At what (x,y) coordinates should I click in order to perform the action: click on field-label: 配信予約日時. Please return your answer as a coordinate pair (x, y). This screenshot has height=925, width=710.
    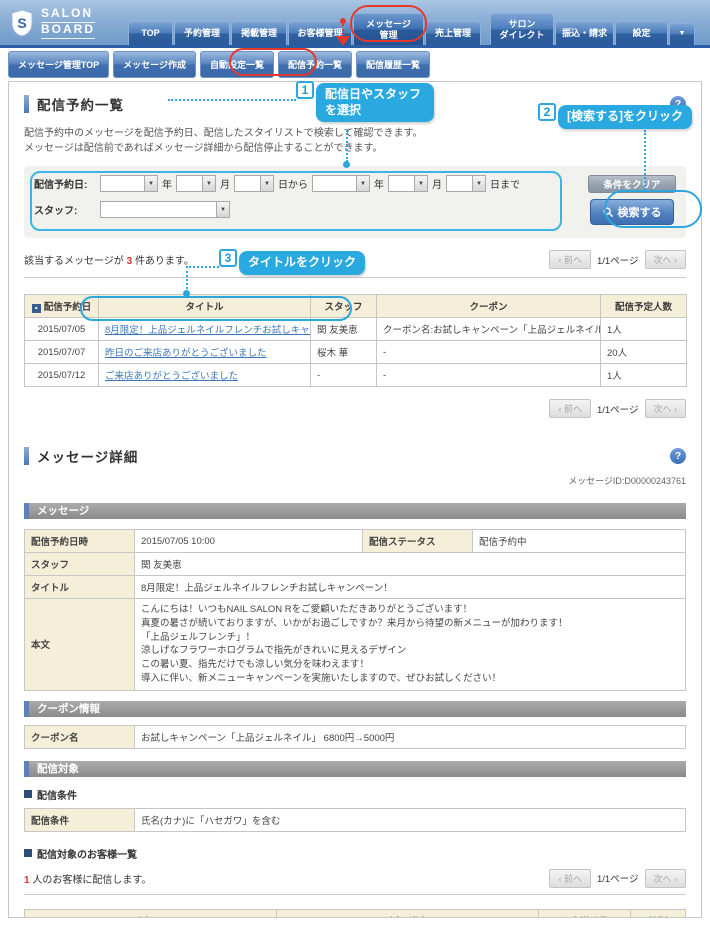
    Looking at the image, I should click on (79, 541).